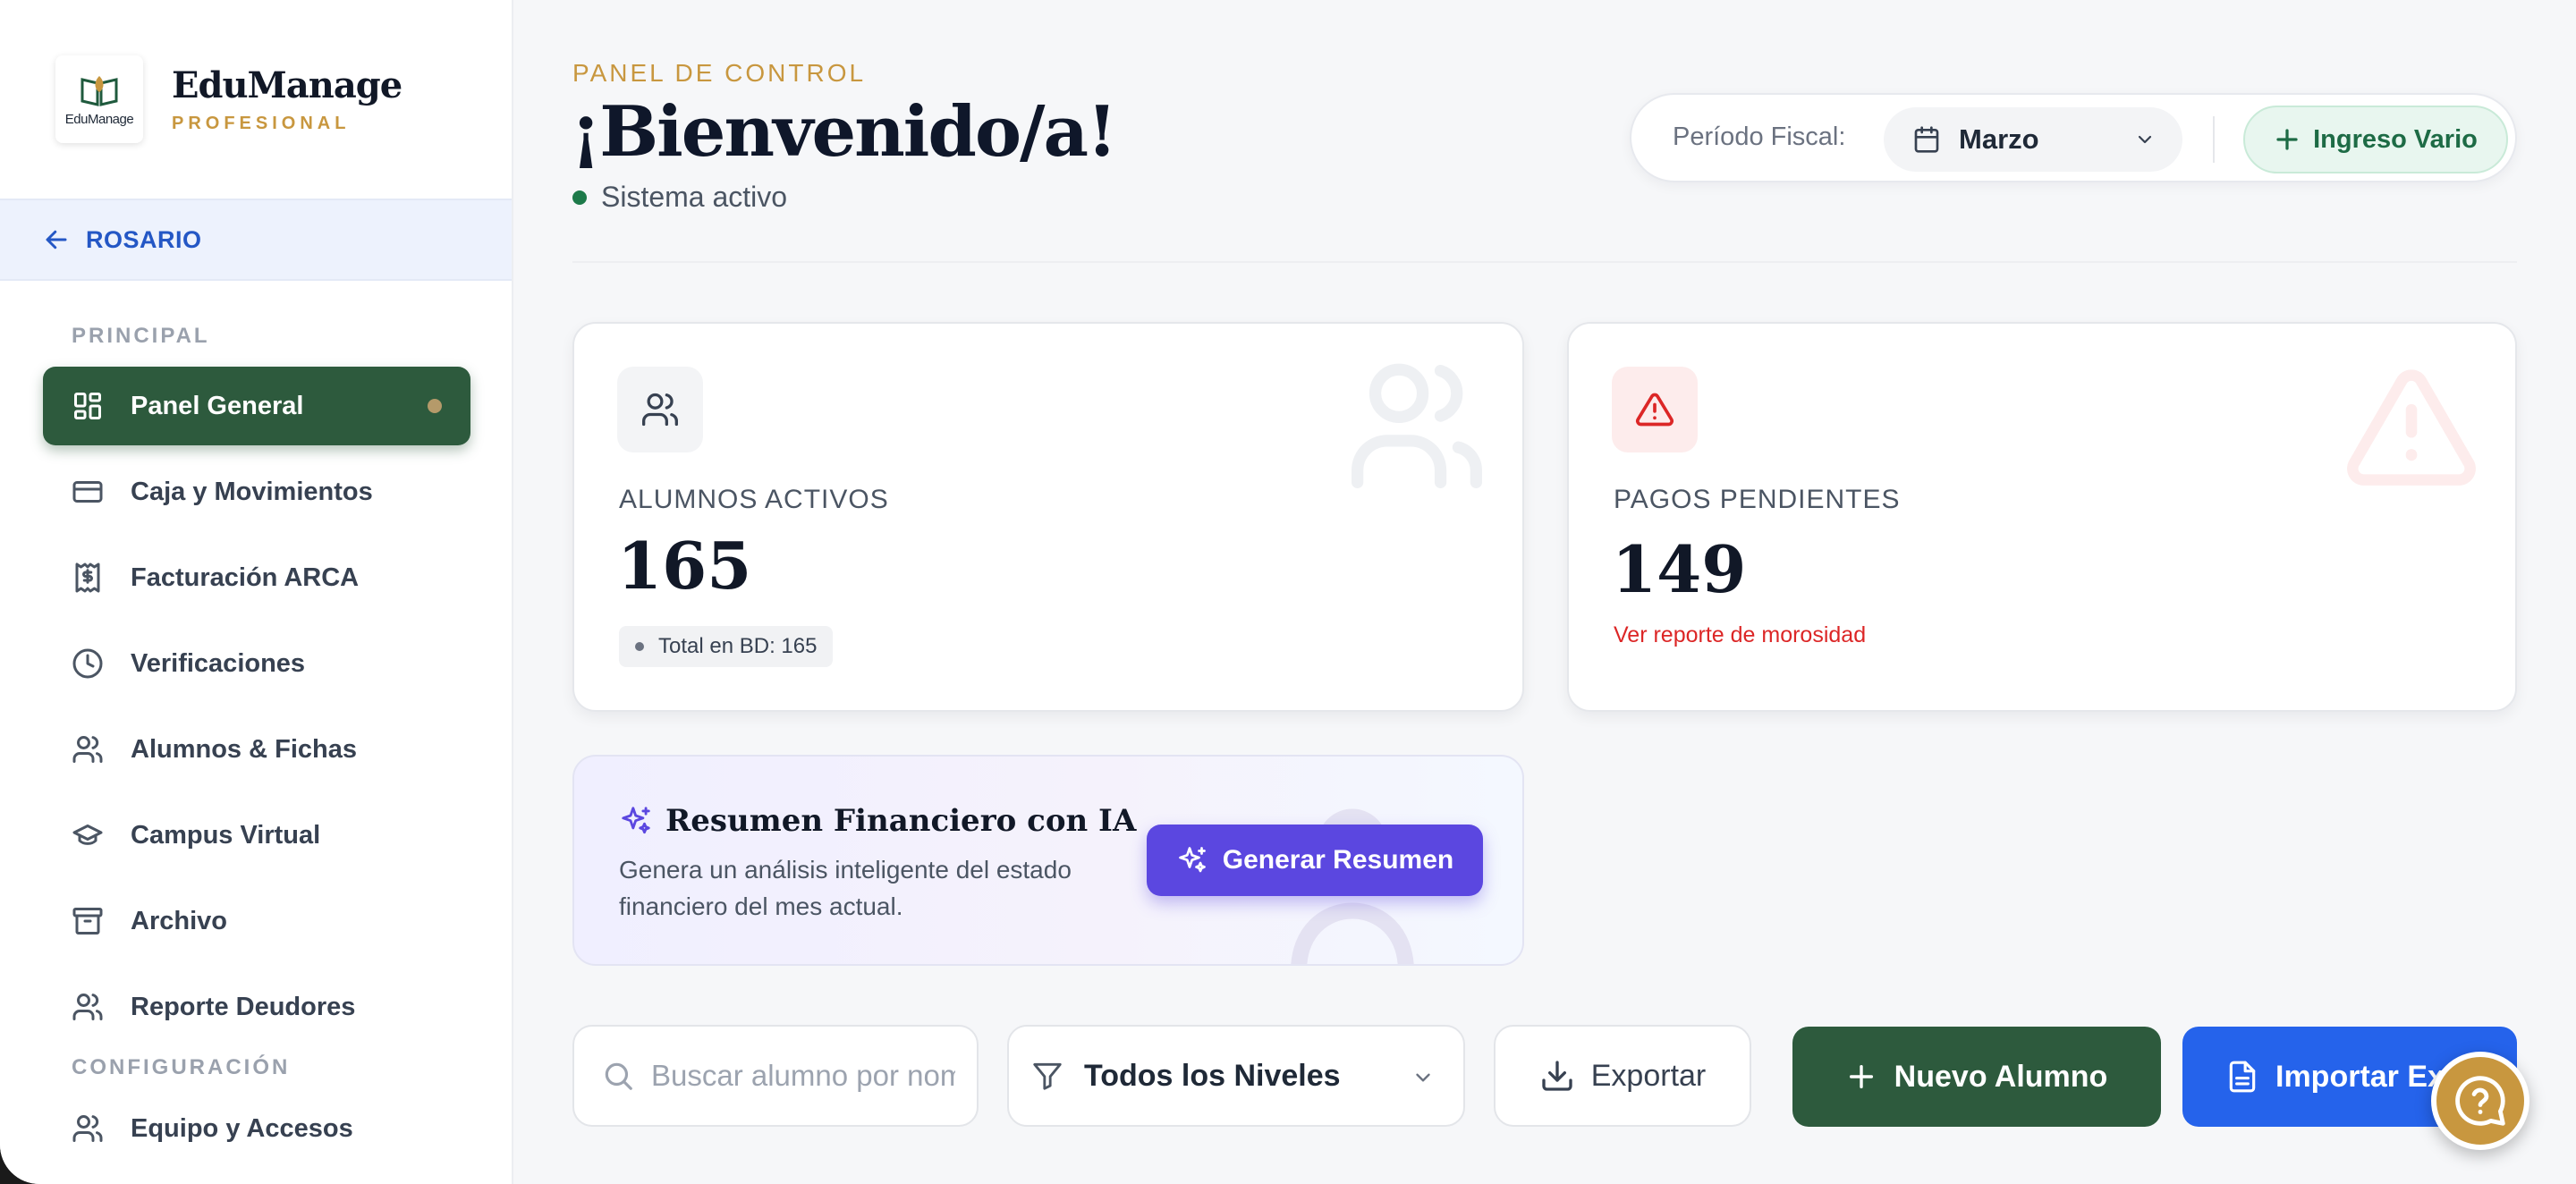 The image size is (2576, 1184). I want to click on export-label: Exportar, so click(1648, 1075).